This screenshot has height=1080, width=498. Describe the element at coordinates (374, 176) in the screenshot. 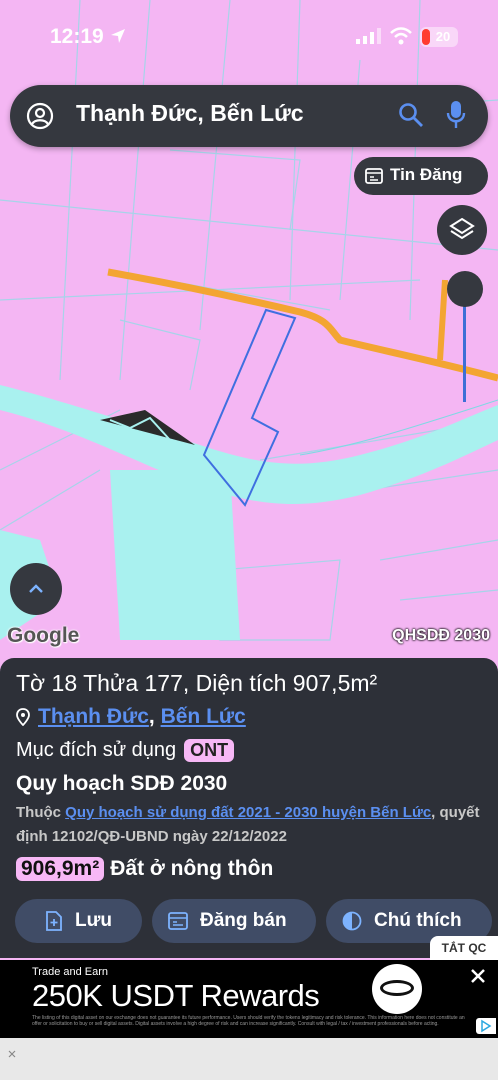

I see `calendar-icon` at that location.